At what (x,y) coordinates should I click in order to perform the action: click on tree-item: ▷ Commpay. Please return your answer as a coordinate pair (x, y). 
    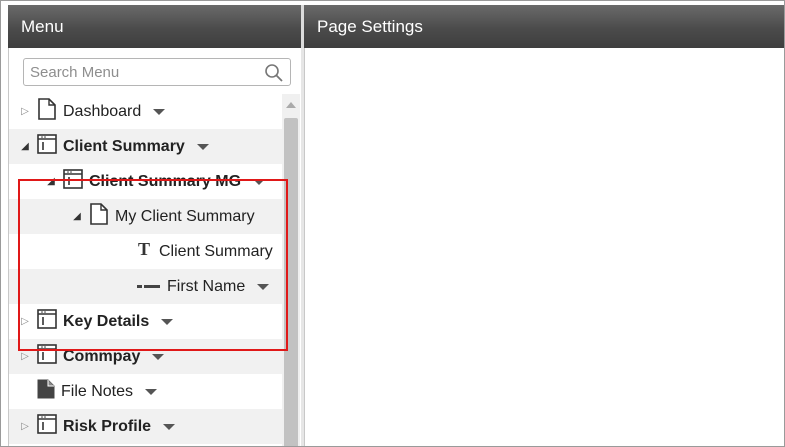
    Looking at the image, I should click on (145, 356).